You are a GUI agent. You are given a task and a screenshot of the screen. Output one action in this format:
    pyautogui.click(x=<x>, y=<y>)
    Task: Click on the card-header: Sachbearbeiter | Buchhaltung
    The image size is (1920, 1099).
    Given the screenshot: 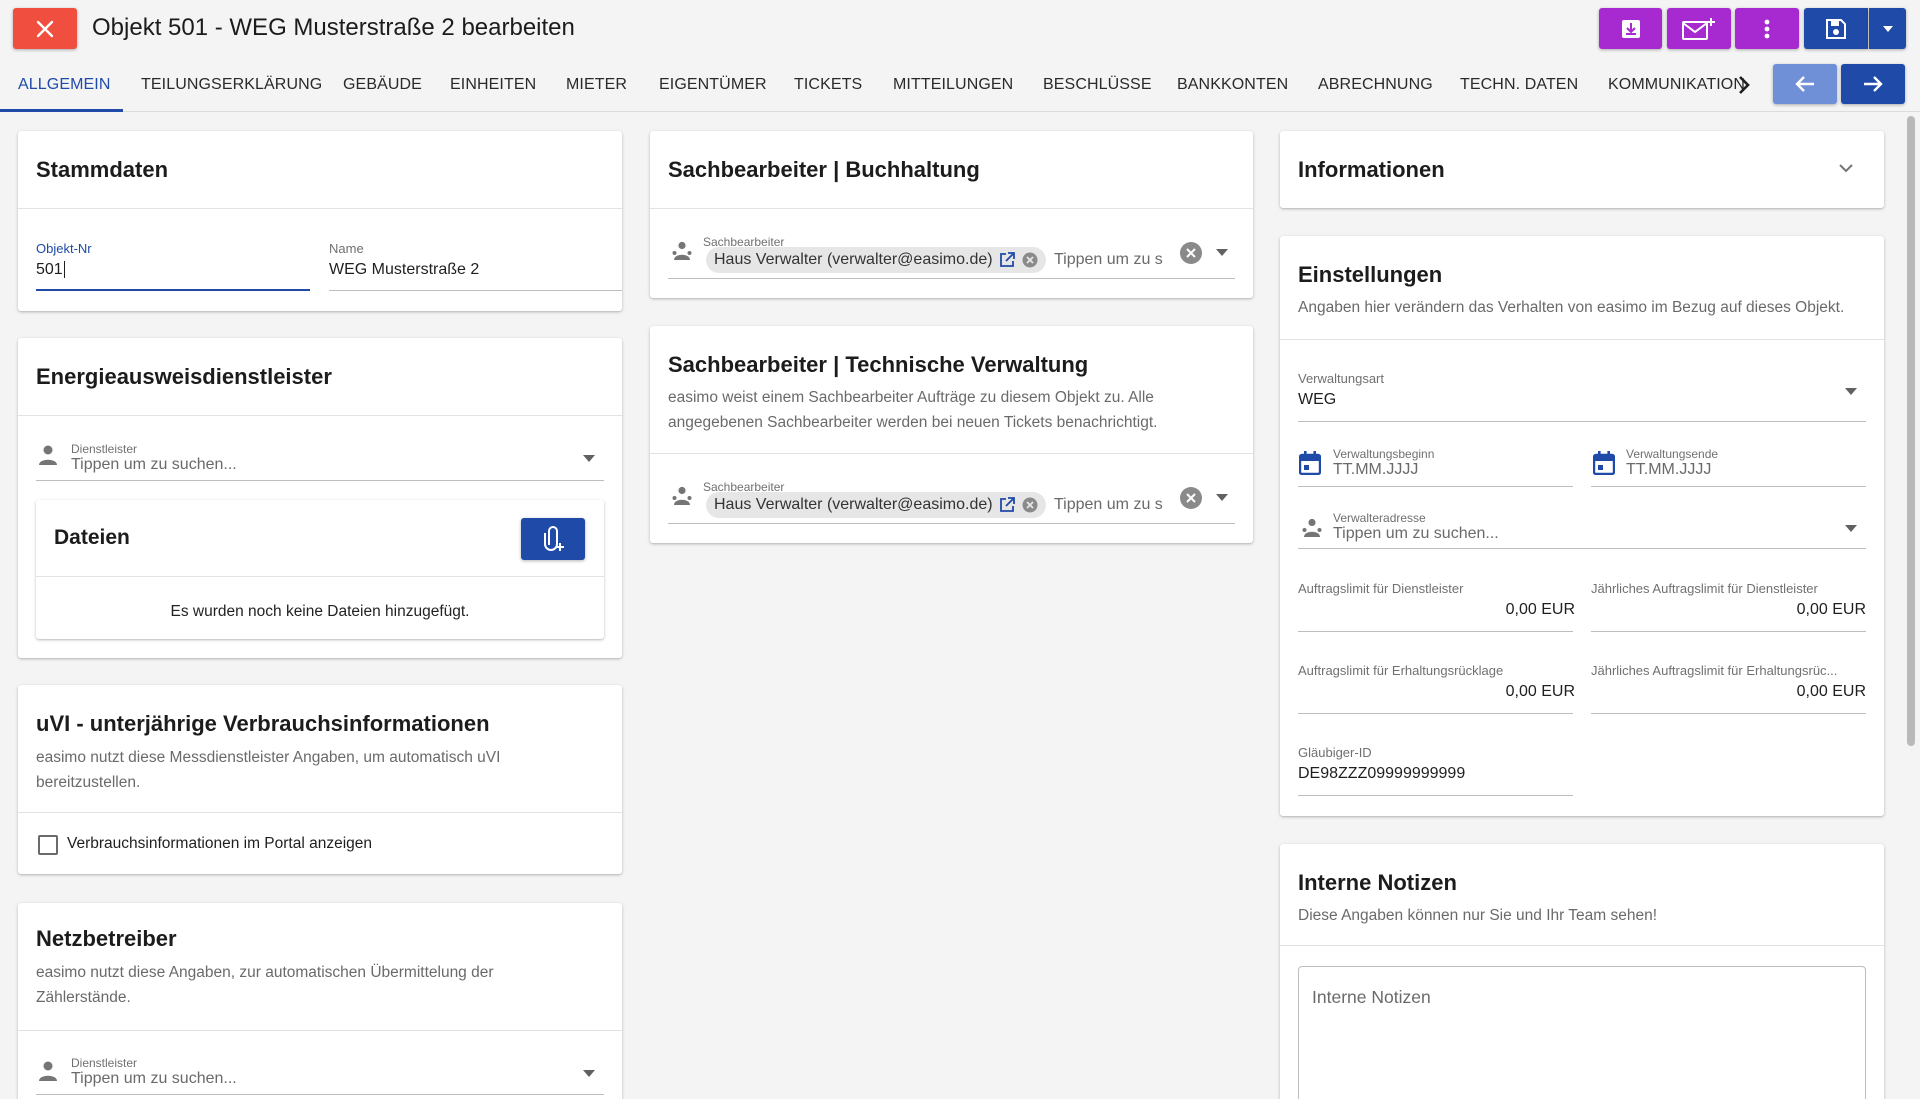 What is the action you would take?
    pyautogui.click(x=951, y=170)
    